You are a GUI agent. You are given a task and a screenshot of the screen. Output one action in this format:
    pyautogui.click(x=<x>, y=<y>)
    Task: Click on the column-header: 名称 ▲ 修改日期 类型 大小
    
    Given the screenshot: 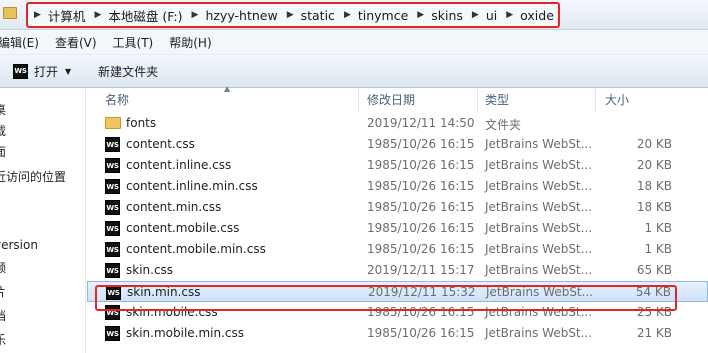 What is the action you would take?
    pyautogui.click(x=397, y=98)
    